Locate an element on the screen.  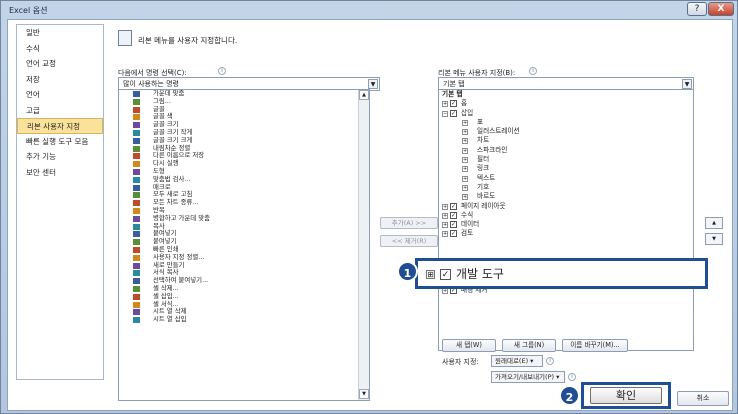
dropdown-value: 기본 탭 is located at coordinates (454, 84).